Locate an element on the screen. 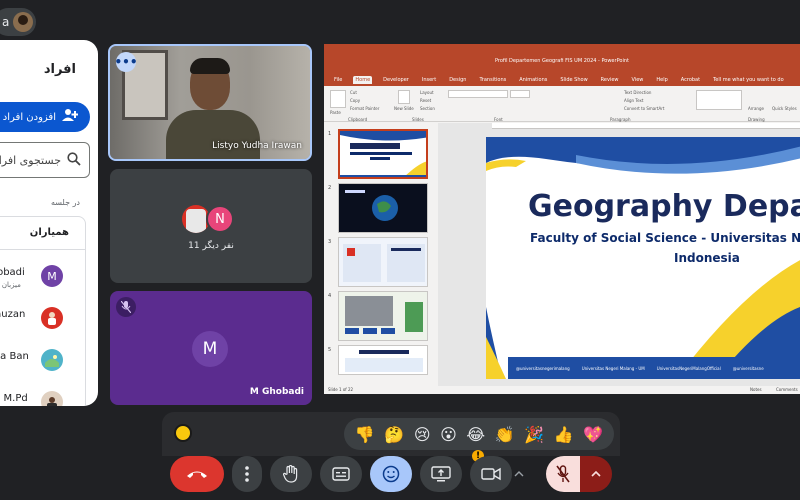 This screenshot has height=500, width=800. font-size-select is located at coordinates (520, 94).